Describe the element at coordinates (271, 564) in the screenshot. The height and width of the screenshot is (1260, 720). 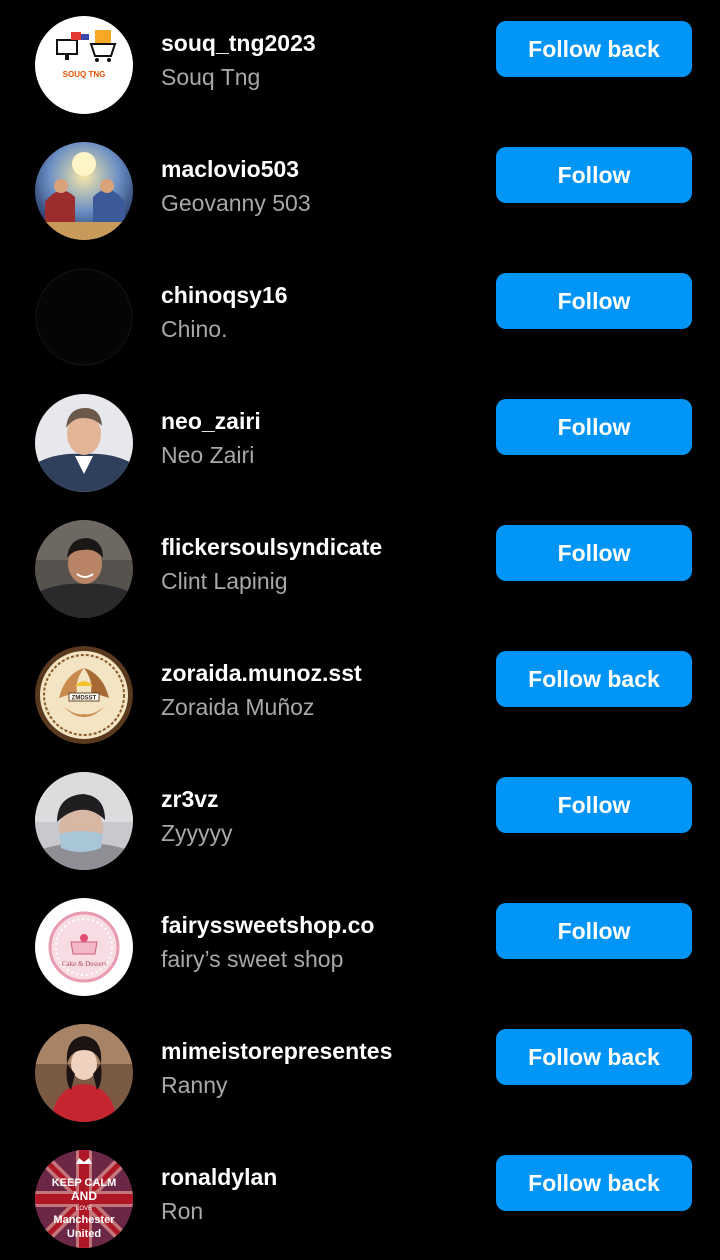
I see `user-names: flickersoulsyndicate Clint Lapinig` at that location.